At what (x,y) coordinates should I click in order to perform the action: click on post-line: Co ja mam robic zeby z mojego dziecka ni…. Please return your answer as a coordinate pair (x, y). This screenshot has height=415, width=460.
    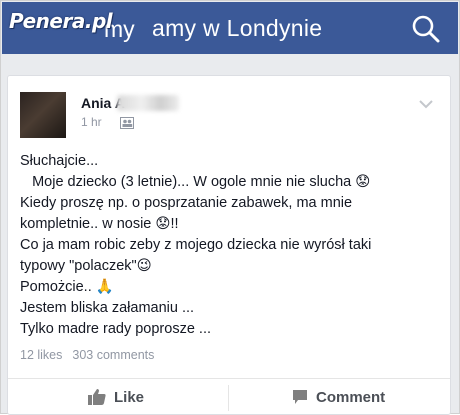
    Looking at the image, I should click on (196, 245).